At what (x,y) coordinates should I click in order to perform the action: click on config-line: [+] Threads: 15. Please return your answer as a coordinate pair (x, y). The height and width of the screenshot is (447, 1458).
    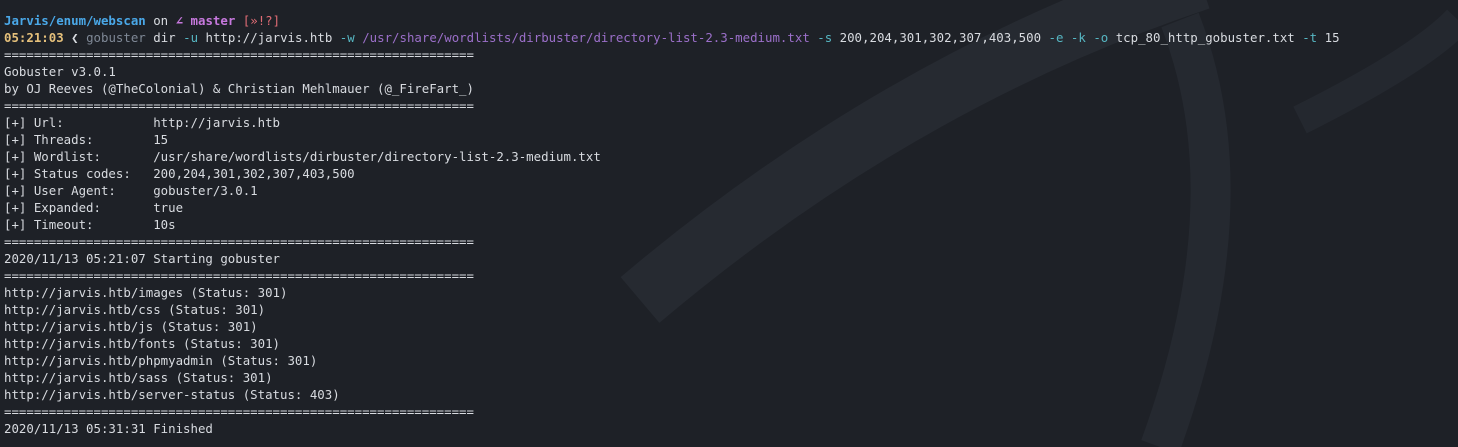
    Looking at the image, I should click on (86, 139).